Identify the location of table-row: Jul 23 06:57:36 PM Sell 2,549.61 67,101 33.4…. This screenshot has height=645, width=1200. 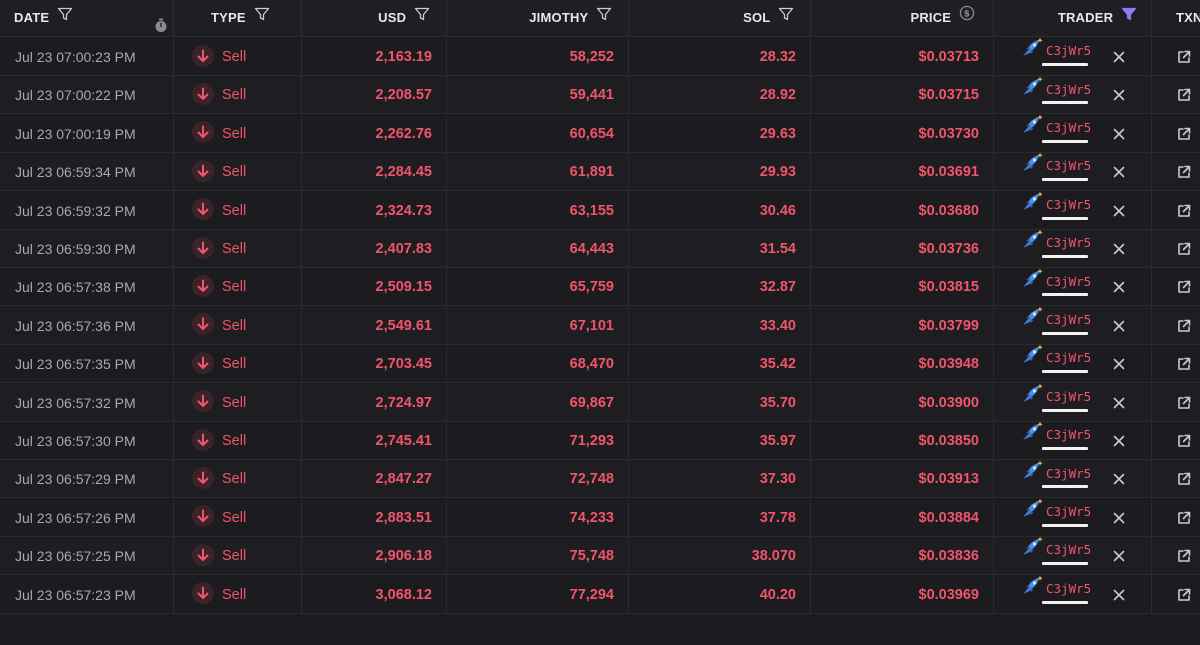
(600, 325).